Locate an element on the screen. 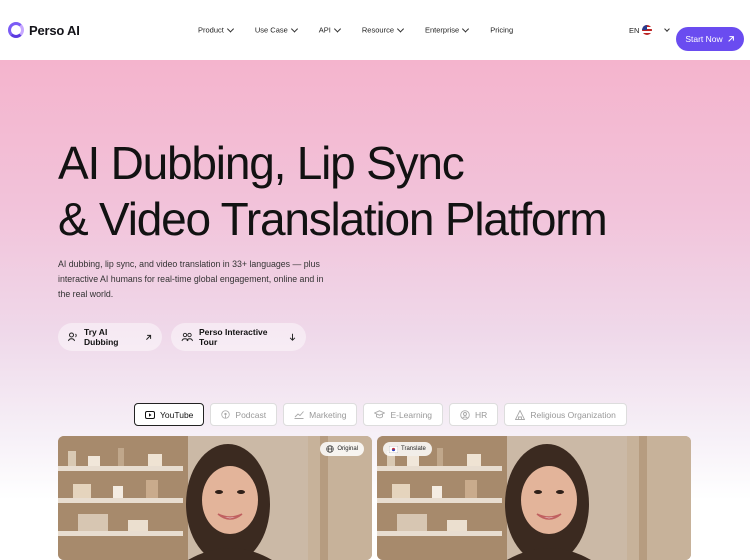  graduation-icon is located at coordinates (380, 414).